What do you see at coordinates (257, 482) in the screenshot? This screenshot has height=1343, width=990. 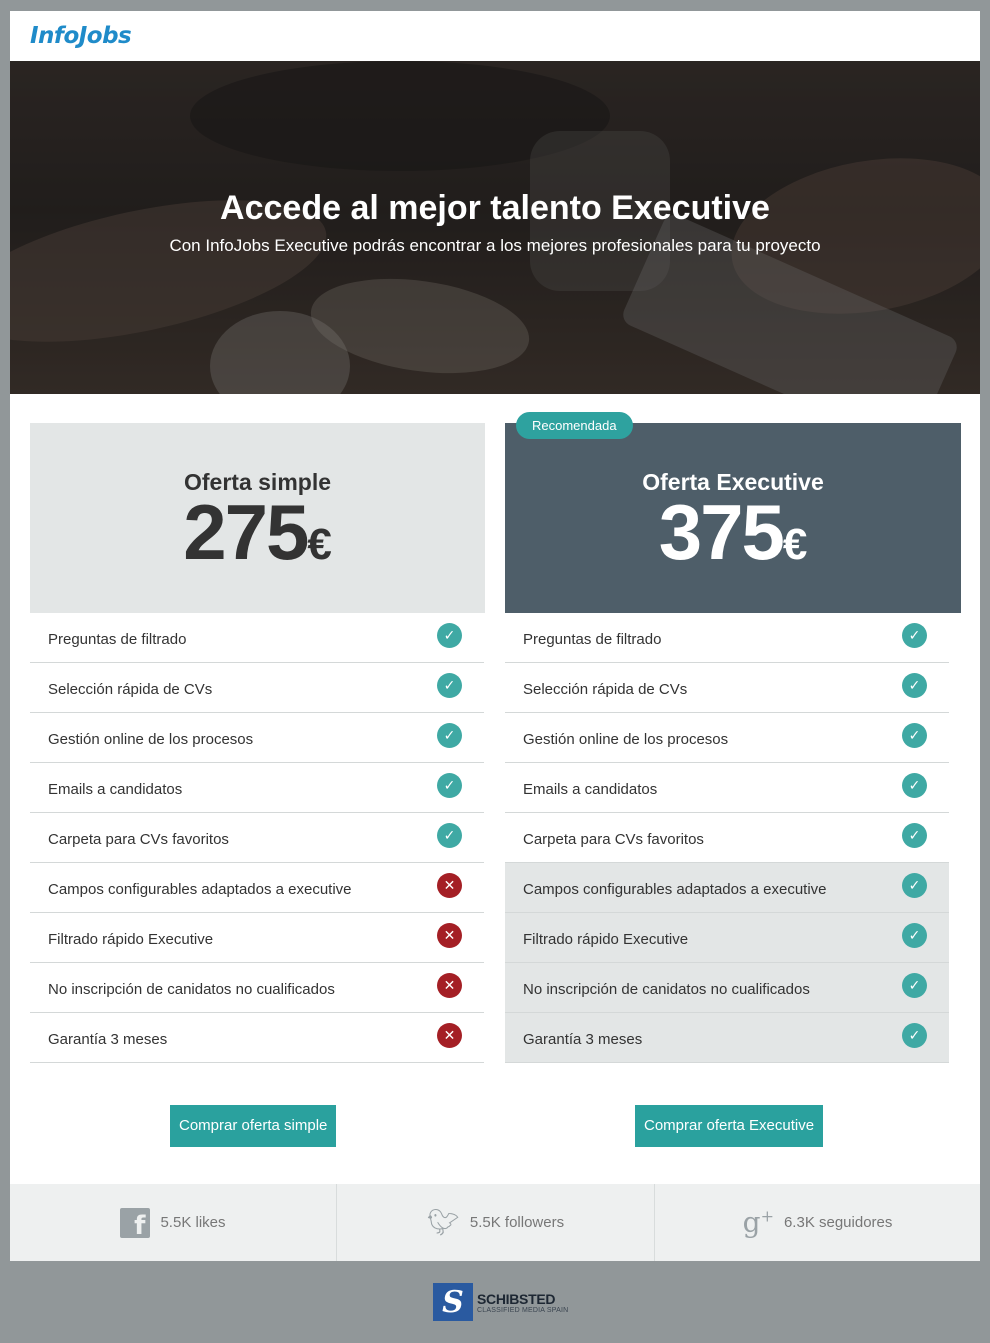 I see `plan-name: Oferta simple` at bounding box center [257, 482].